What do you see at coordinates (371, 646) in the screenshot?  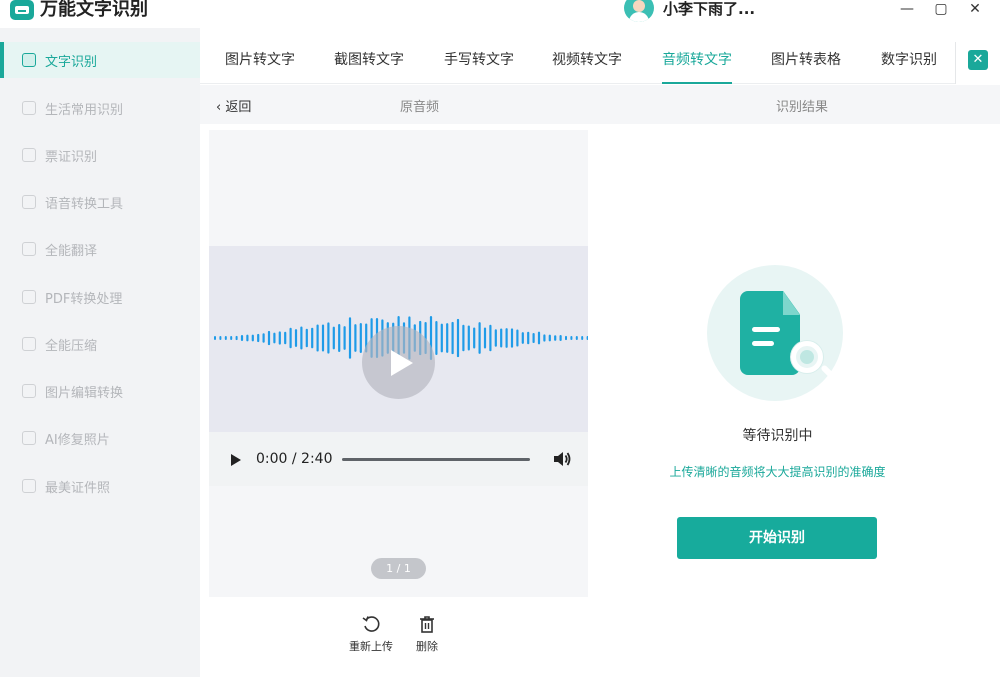 I see `reupload-label: 重新上传` at bounding box center [371, 646].